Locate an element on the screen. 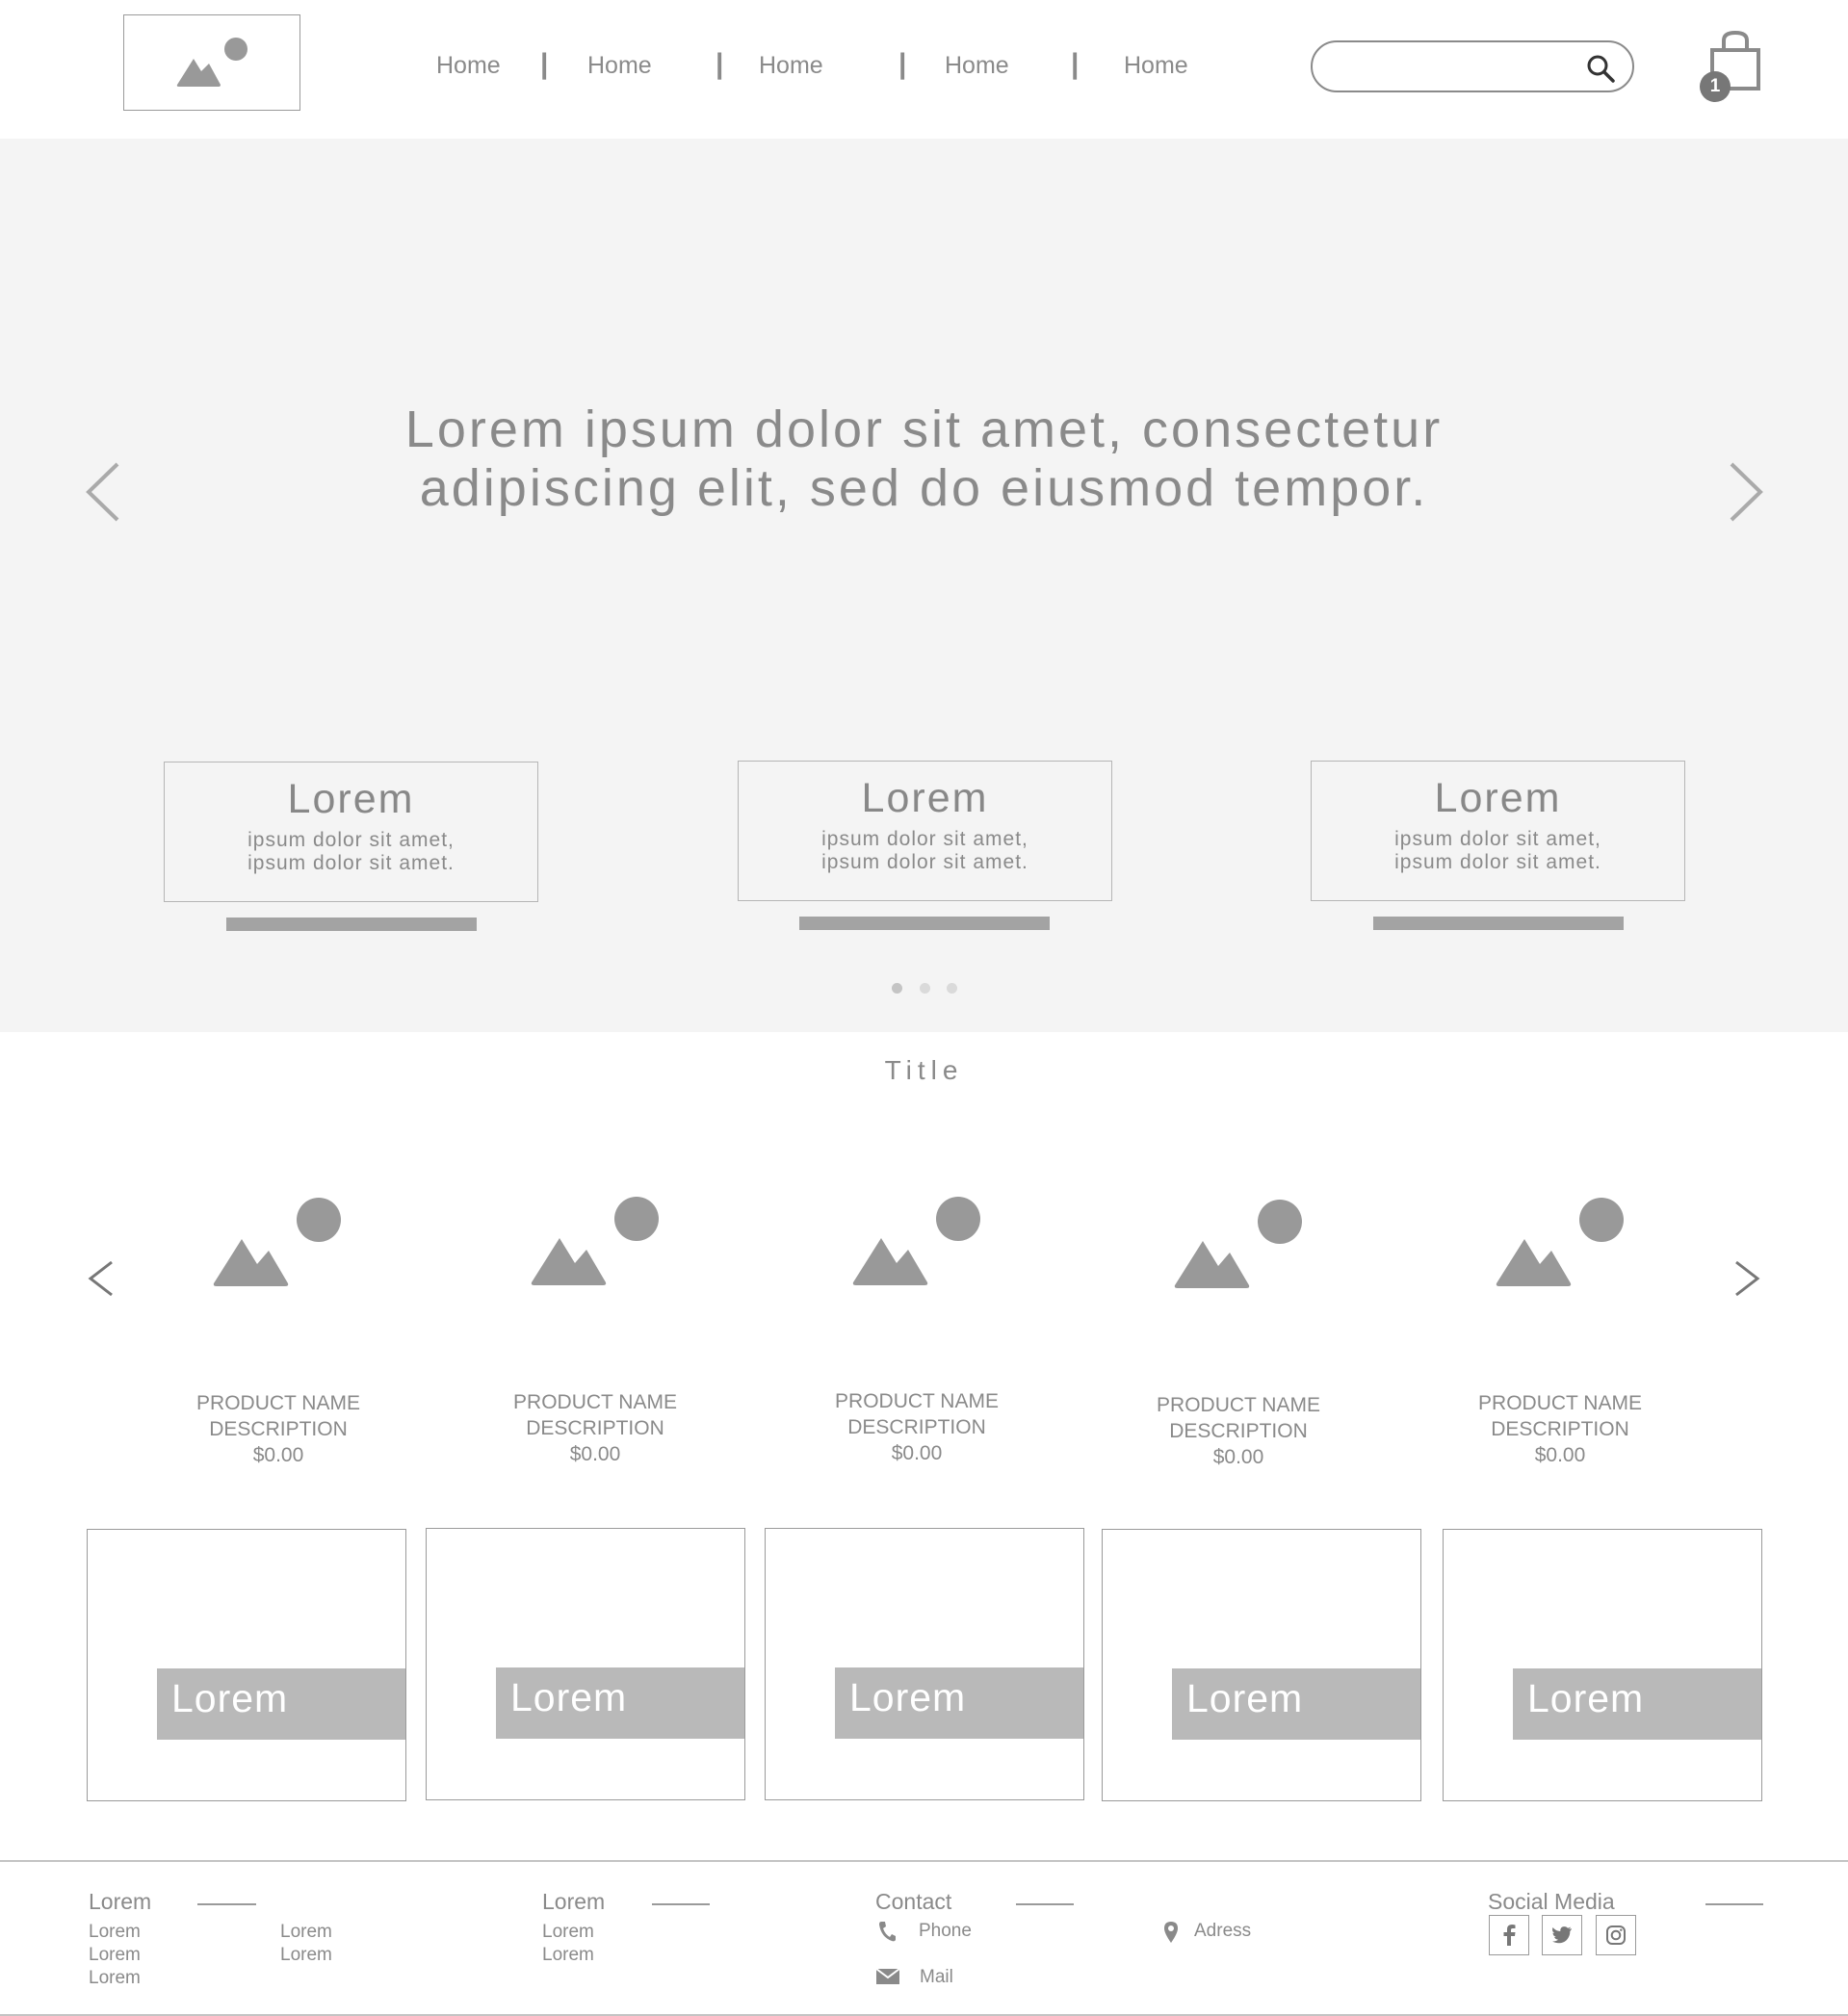 The image size is (1848, 2016). instagram-glyph is located at coordinates (1616, 1935).